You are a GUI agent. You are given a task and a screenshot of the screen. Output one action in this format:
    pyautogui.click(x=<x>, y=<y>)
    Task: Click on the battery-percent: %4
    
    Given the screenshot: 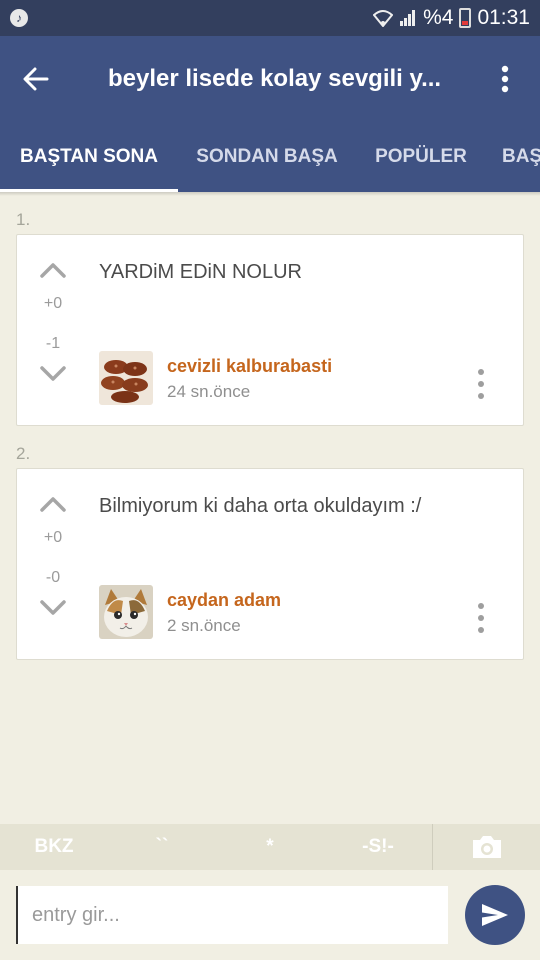 What is the action you would take?
    pyautogui.click(x=438, y=17)
    